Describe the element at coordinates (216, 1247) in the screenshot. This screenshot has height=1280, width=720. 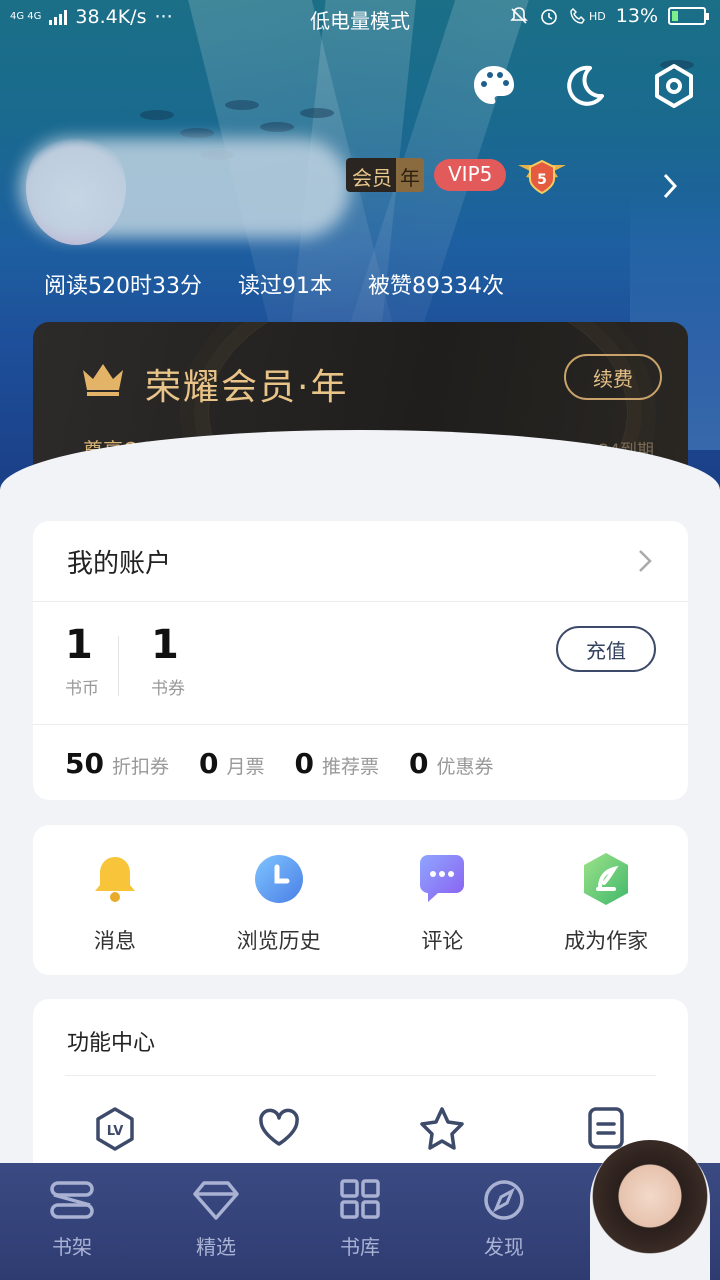
I see `nav-featured-label: 精选` at that location.